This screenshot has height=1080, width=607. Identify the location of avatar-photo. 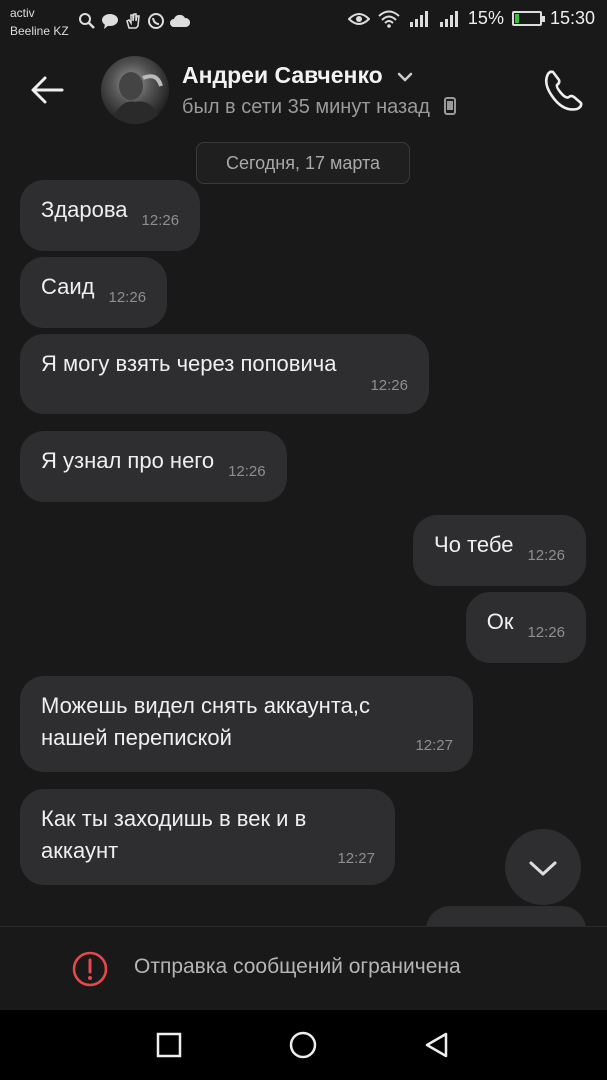
(136, 98).